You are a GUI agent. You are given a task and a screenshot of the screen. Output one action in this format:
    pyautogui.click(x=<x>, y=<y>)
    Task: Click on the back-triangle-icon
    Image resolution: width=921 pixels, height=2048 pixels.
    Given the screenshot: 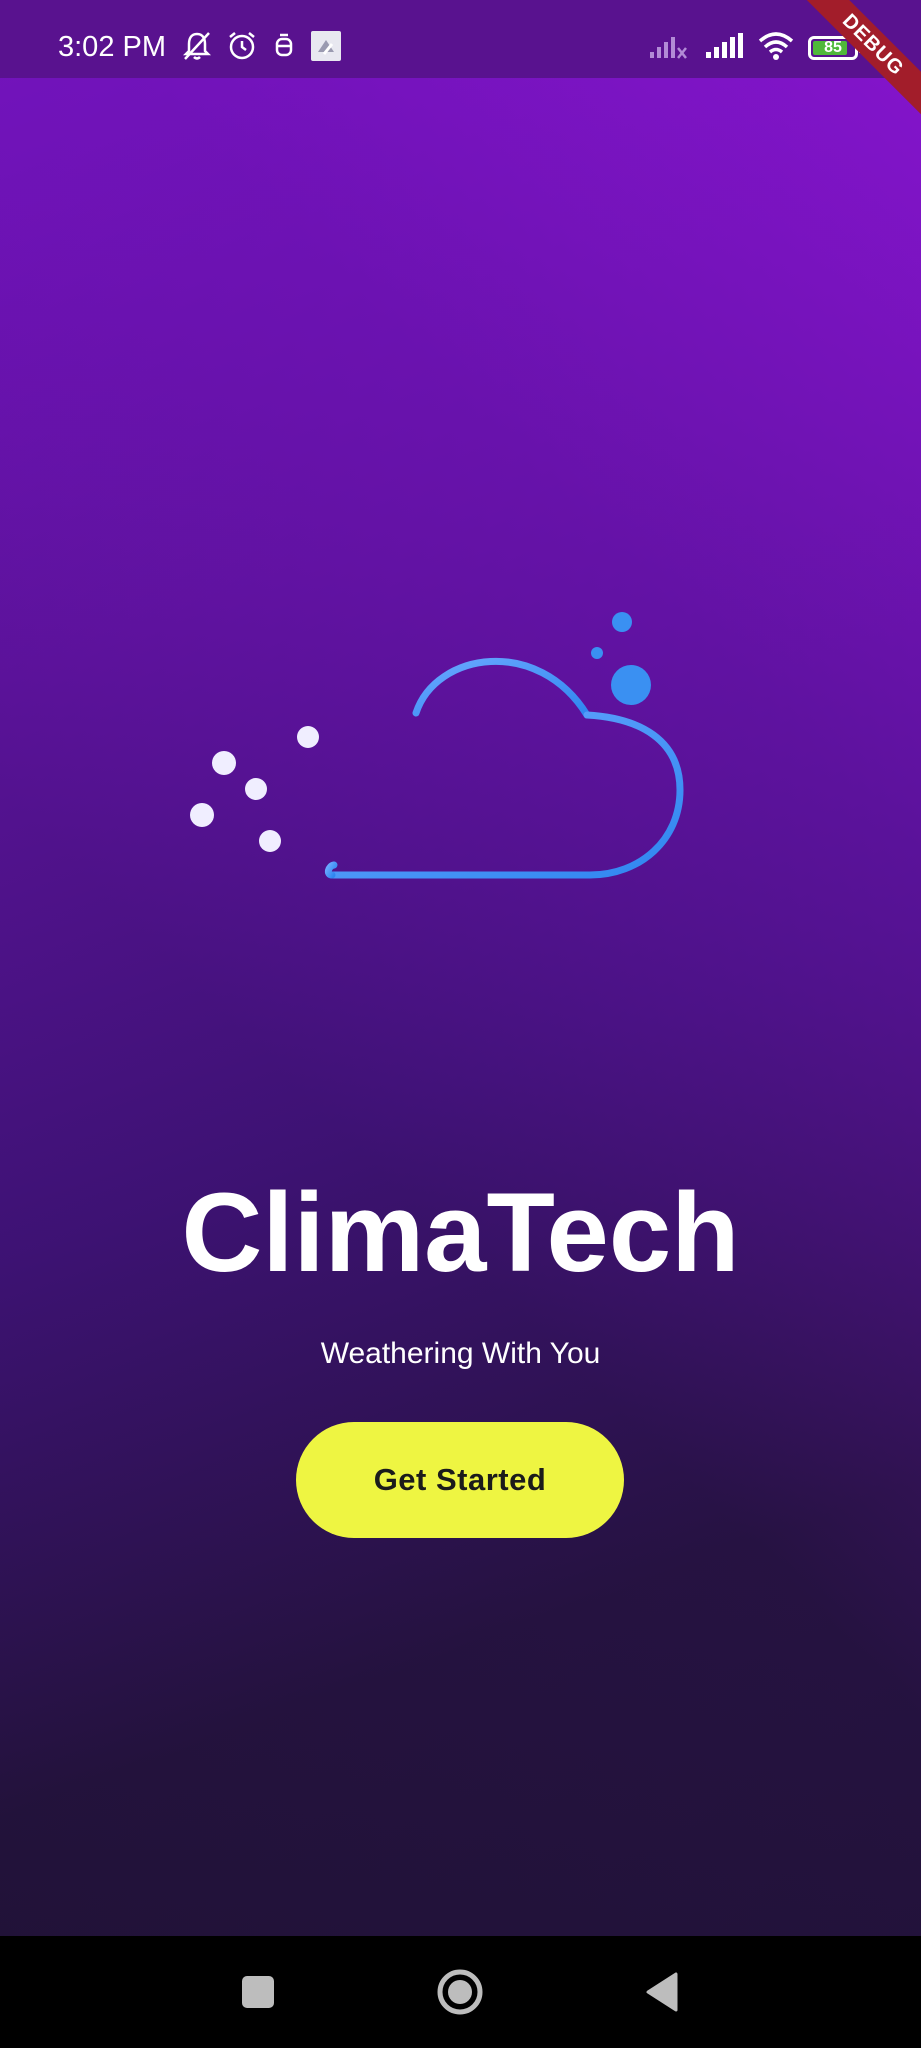 What is the action you would take?
    pyautogui.click(x=662, y=1992)
    